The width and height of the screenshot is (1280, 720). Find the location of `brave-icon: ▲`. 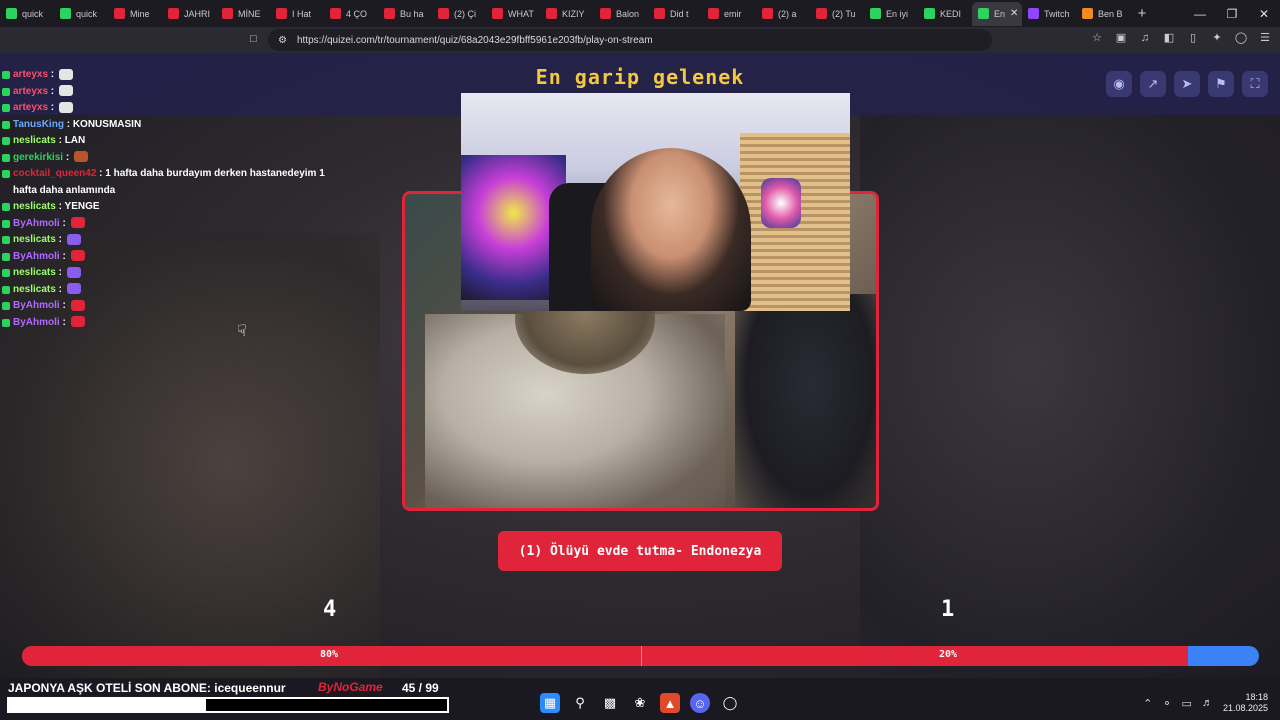

brave-icon: ▲ is located at coordinates (670, 703).